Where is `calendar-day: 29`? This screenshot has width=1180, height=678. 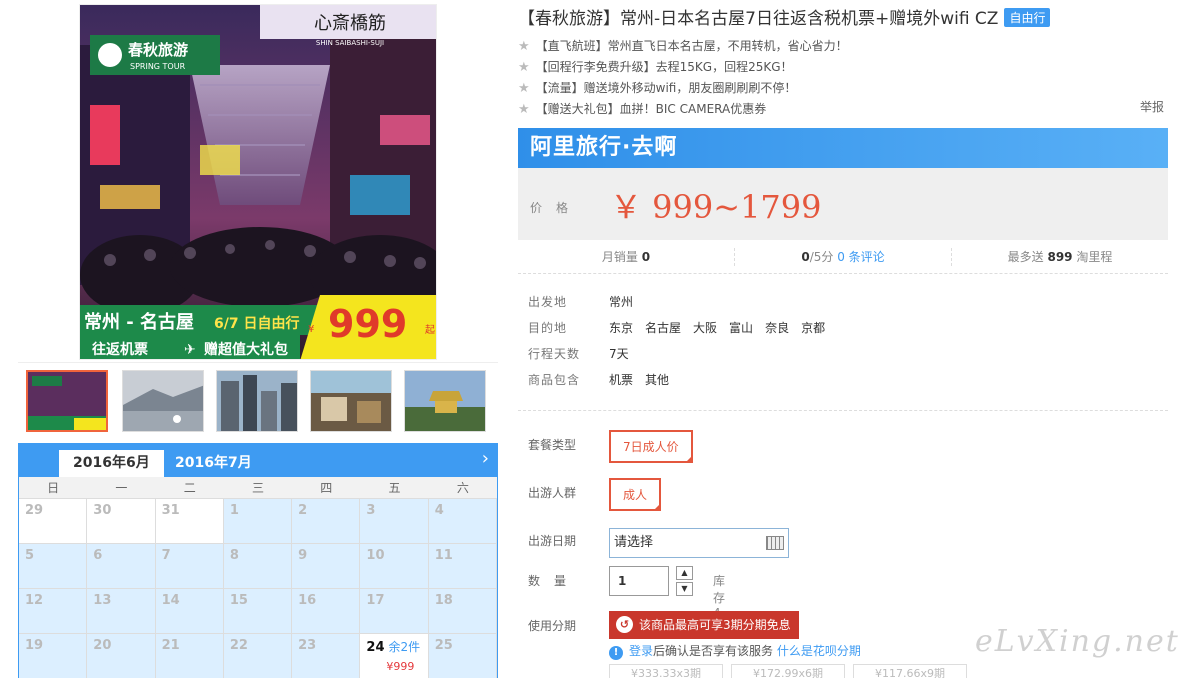 calendar-day: 29 is located at coordinates (53, 521).